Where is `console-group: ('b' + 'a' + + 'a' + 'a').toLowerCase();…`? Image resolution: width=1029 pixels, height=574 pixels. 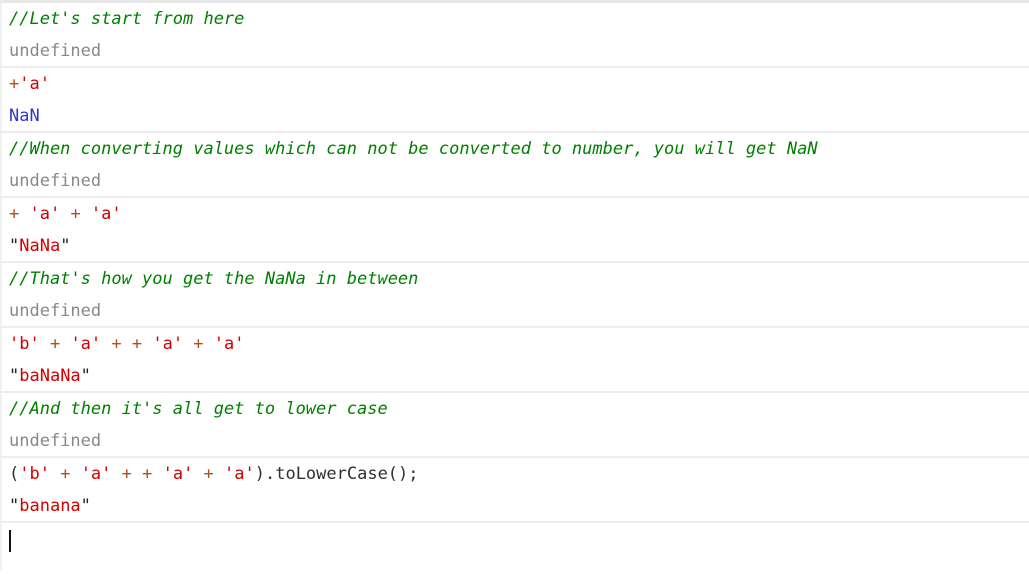
console-group: ('b' + 'a' + + 'a' + 'a').toLowerCase();… is located at coordinates (514, 488).